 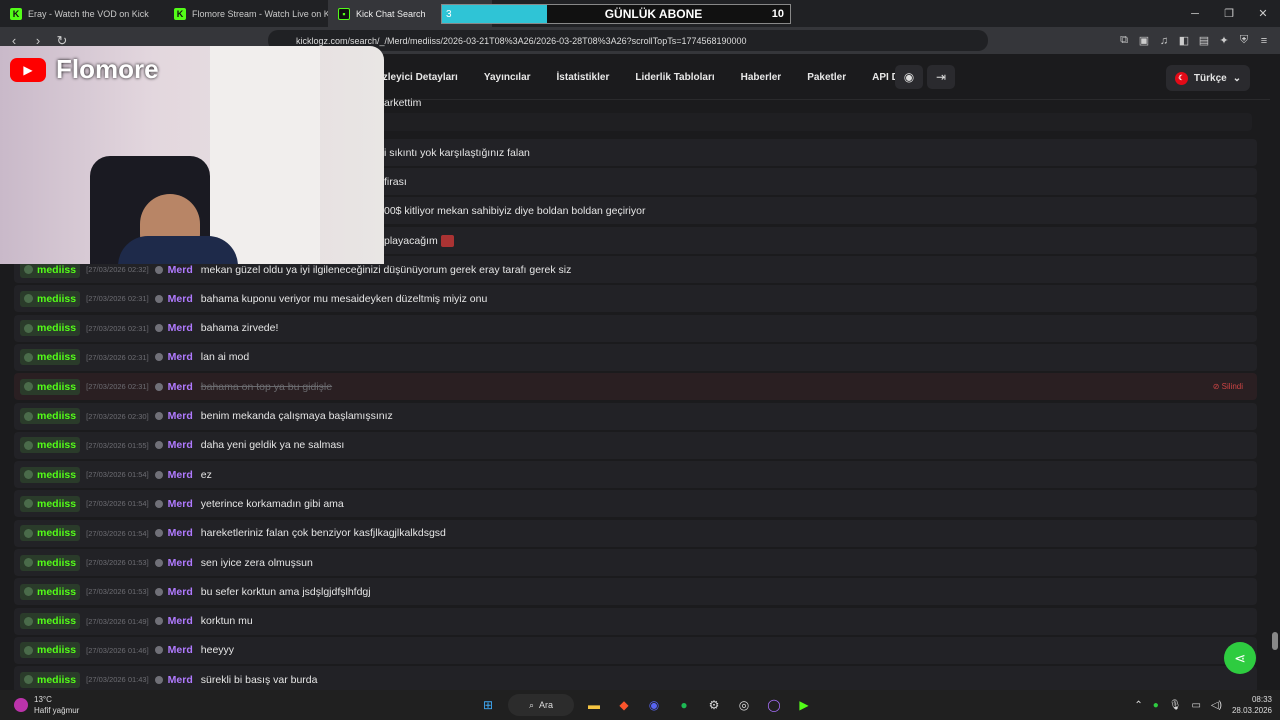 I want to click on extensions-icon: ⧉, so click(x=1124, y=41).